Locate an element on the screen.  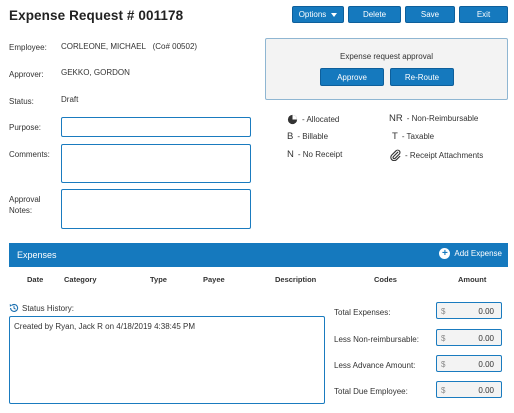
legend-no-receipt: N - No Receipt is located at coordinates (314, 154).